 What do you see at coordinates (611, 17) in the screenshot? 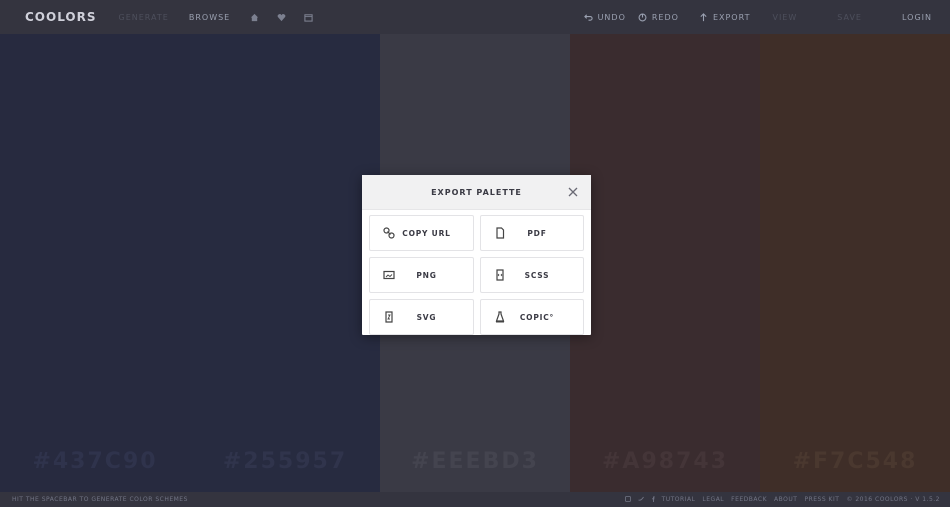
I see `undo-label: UNDO` at bounding box center [611, 17].